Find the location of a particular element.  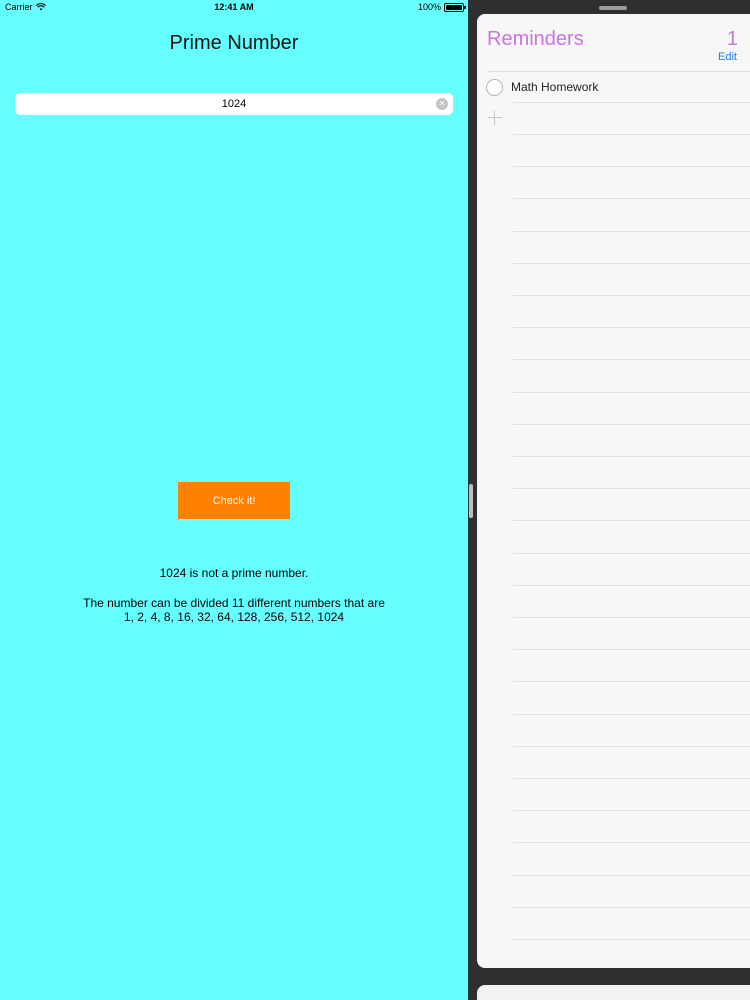

page-title: Prime Number is located at coordinates (234, 43).